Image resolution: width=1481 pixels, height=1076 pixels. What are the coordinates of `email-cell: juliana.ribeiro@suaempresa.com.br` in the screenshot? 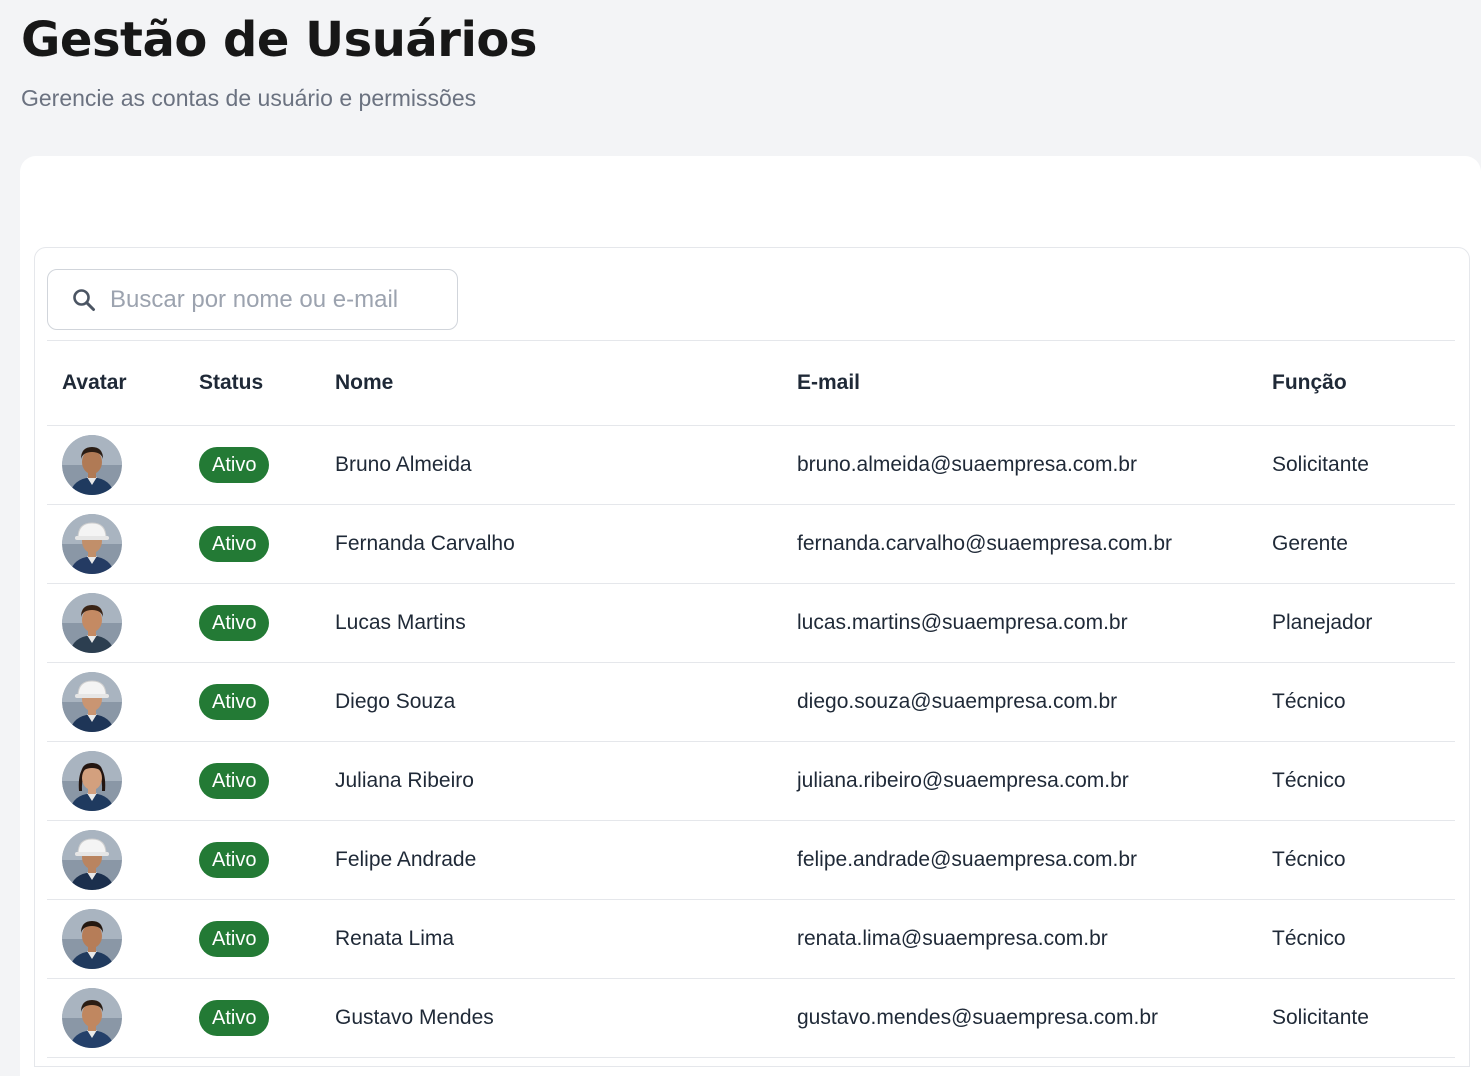 It's located at (1019, 781).